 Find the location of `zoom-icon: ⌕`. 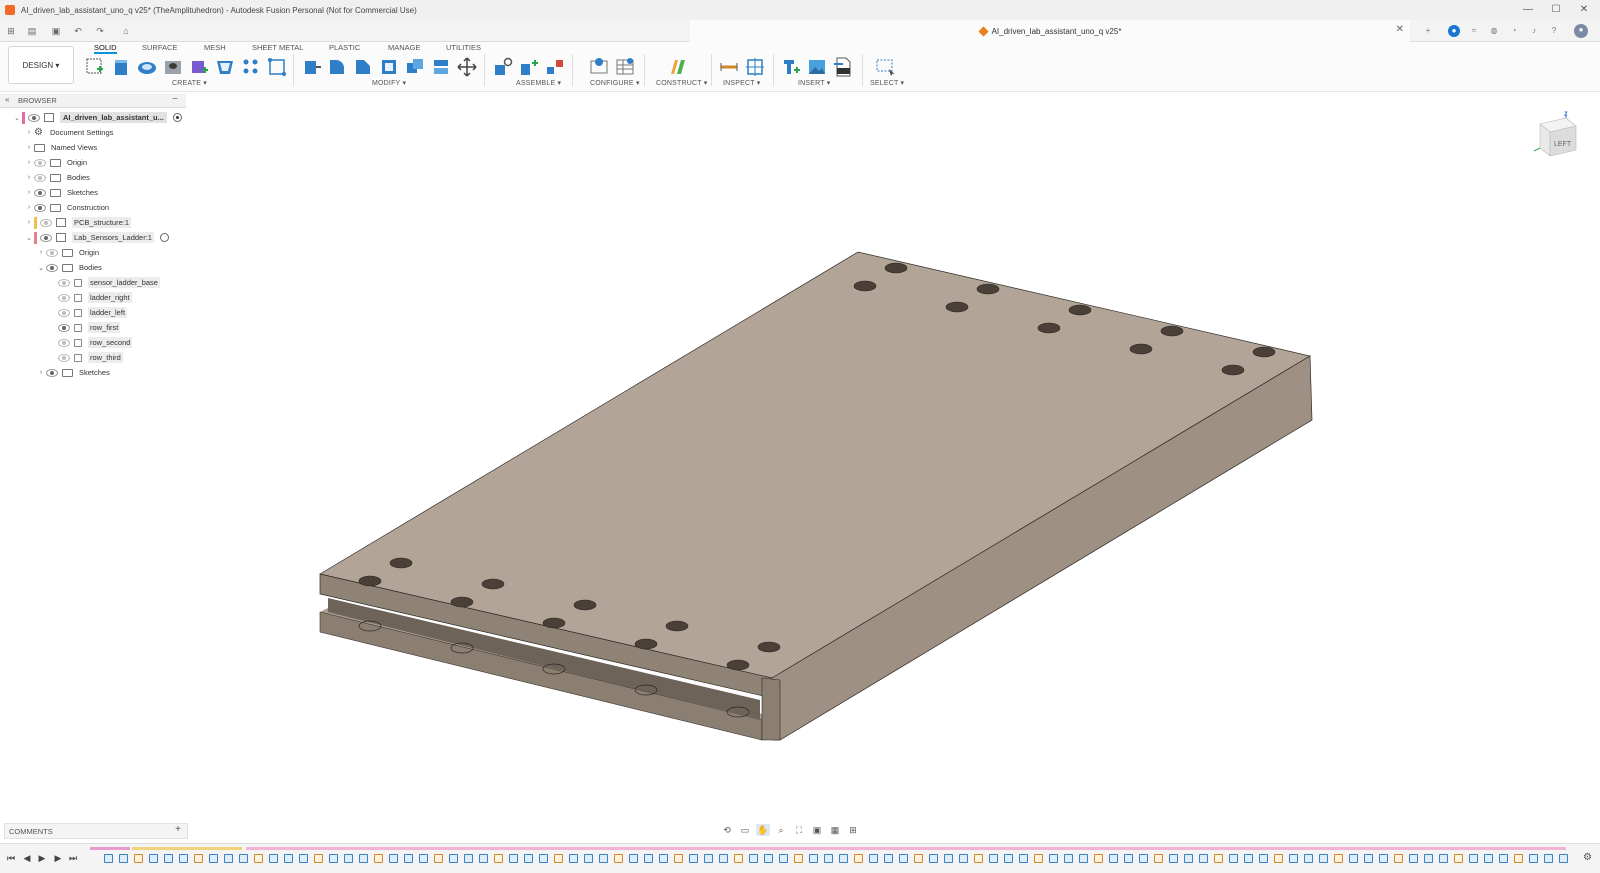

zoom-icon: ⌕ is located at coordinates (781, 830).